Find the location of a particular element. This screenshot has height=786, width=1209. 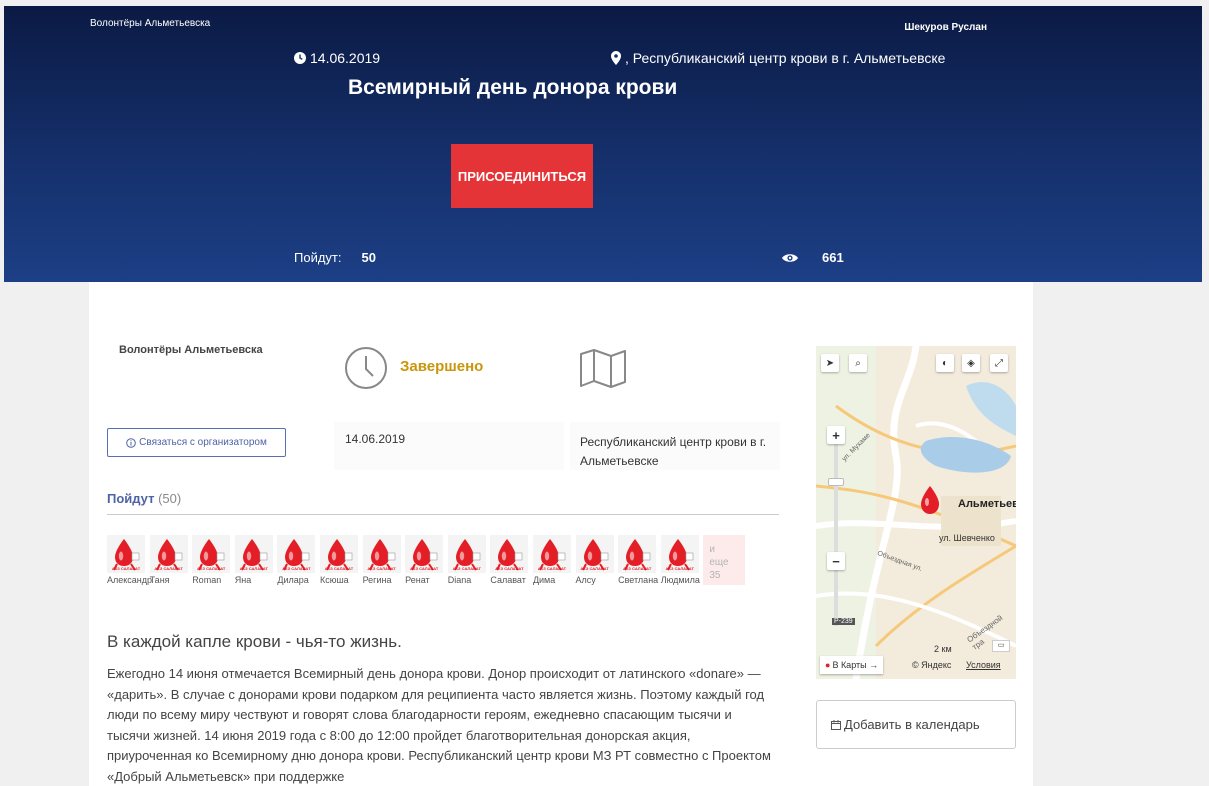

participant-name: Ксюша is located at coordinates (334, 580).